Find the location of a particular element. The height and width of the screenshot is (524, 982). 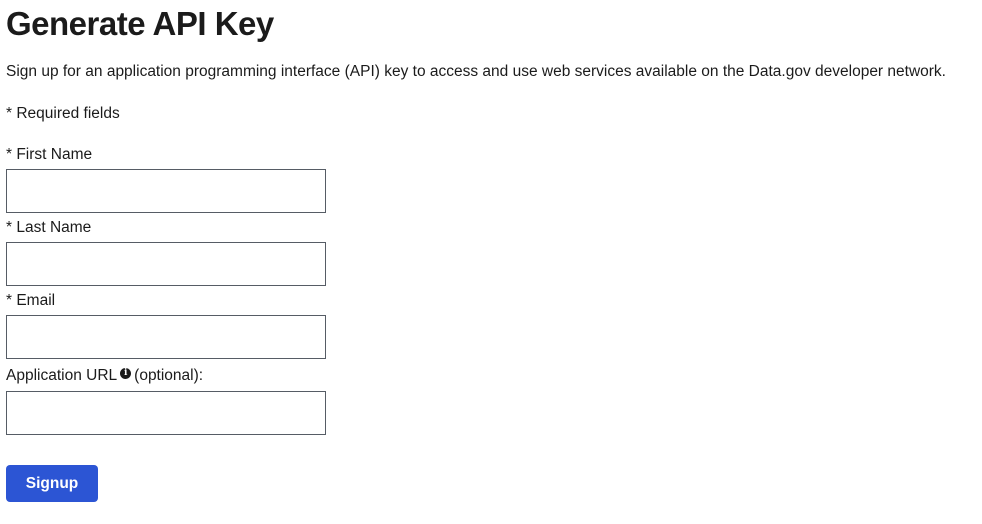

required-fields-note: * Required fields is located at coordinates (63, 113).